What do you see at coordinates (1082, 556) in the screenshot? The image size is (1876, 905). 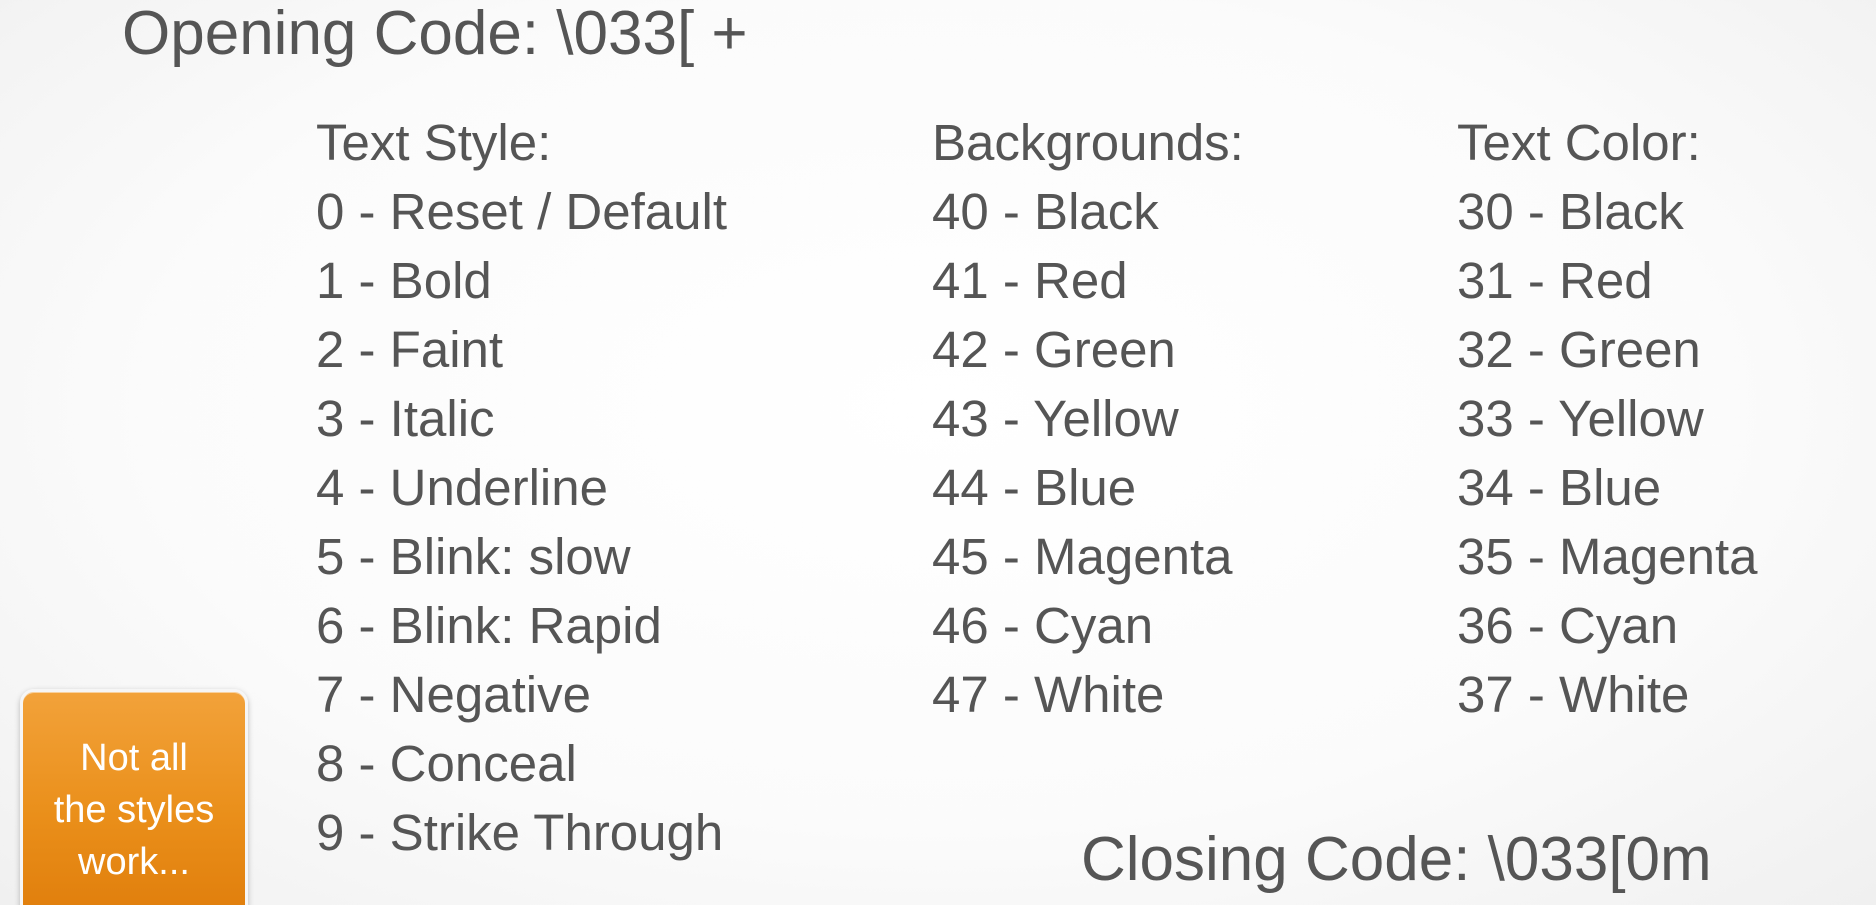 I see `background-item: 45 - Magenta` at bounding box center [1082, 556].